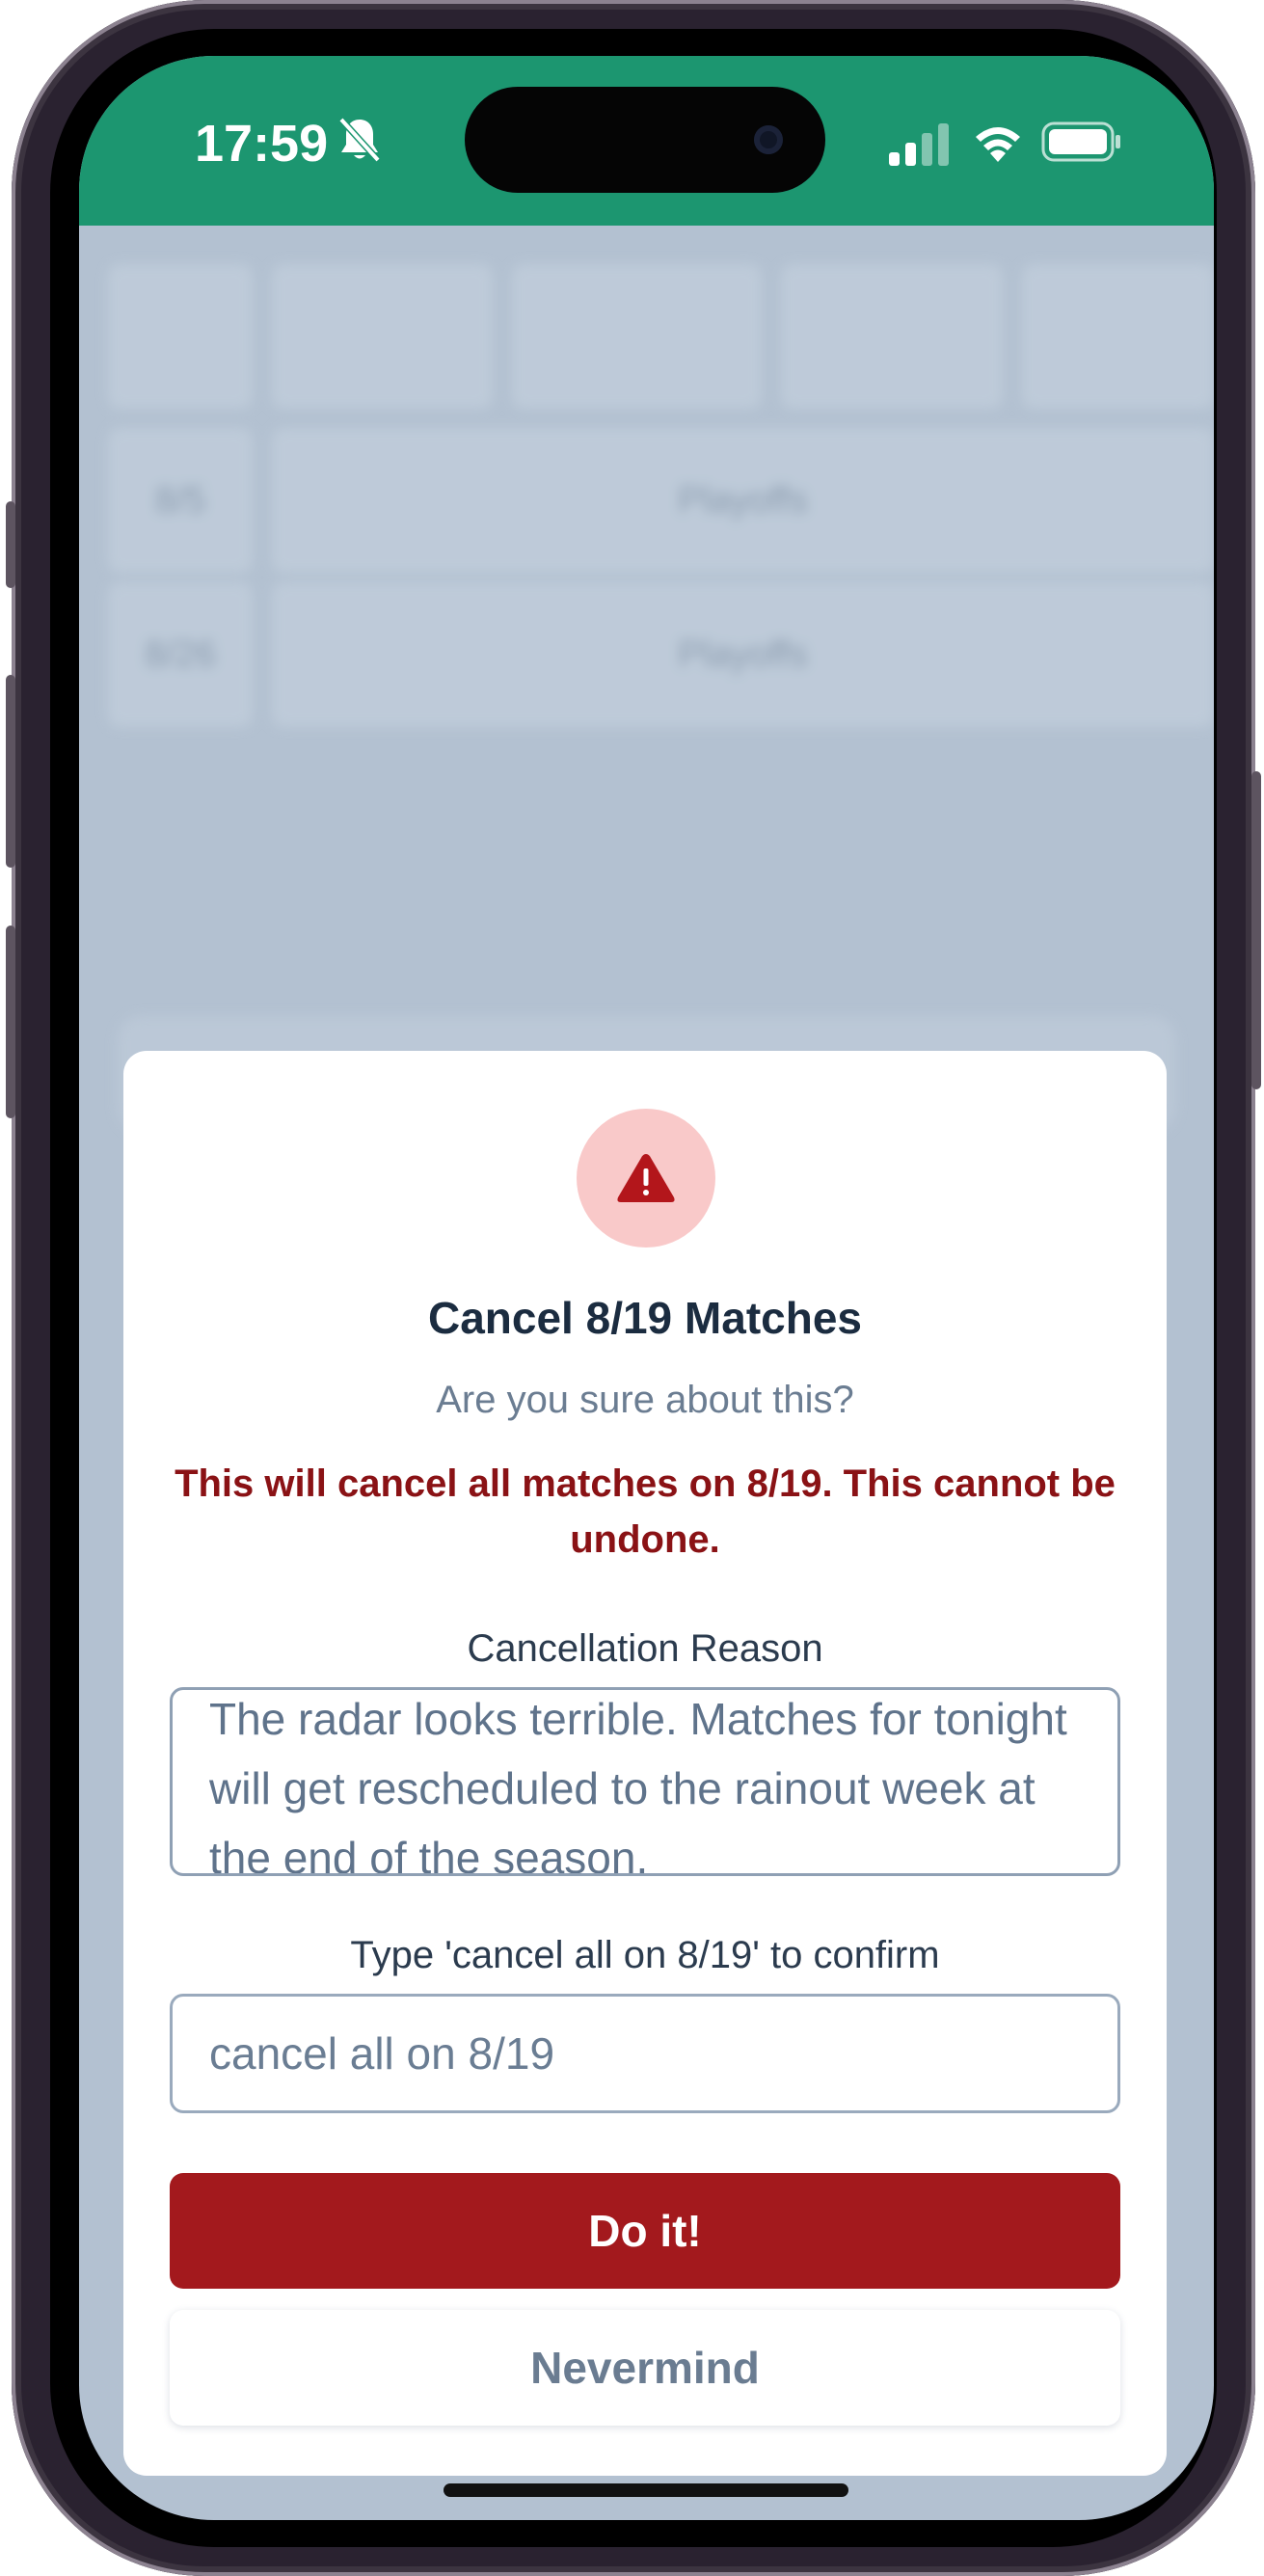 The height and width of the screenshot is (2576, 1264). I want to click on action-button, so click(10, 544).